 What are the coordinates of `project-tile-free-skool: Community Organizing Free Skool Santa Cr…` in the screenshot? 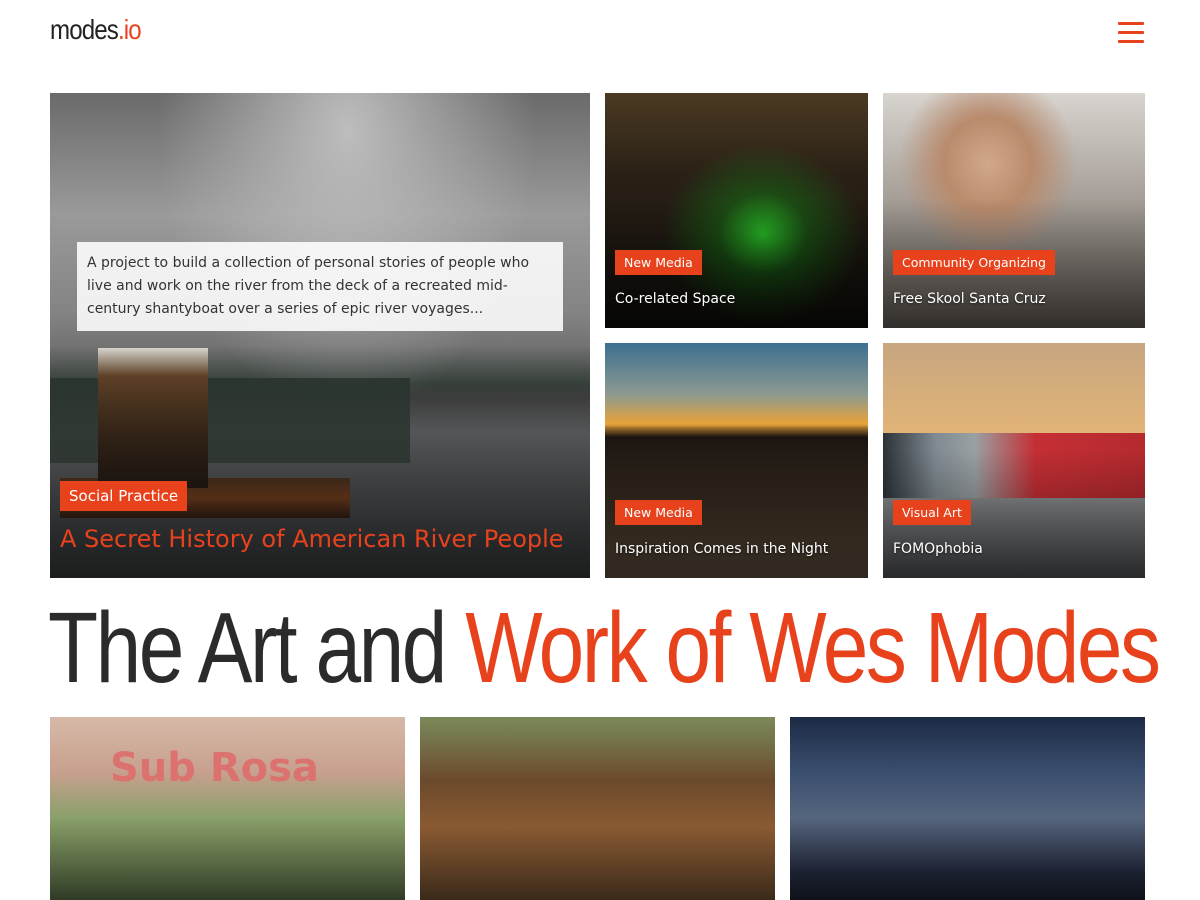 It's located at (1014, 210).